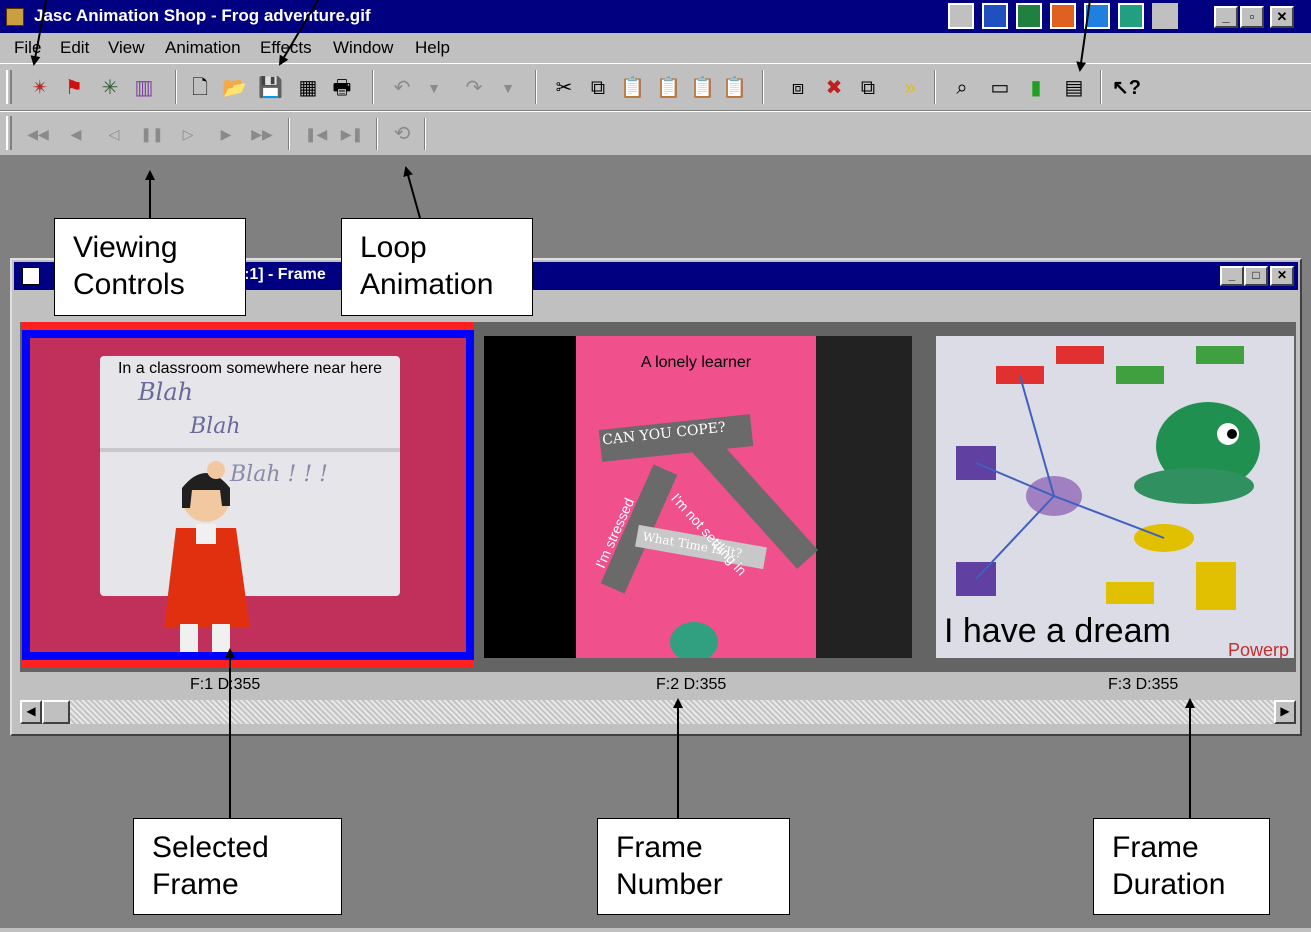  Describe the element at coordinates (632, 88) in the screenshot. I see `paste-icon: 📋` at that location.